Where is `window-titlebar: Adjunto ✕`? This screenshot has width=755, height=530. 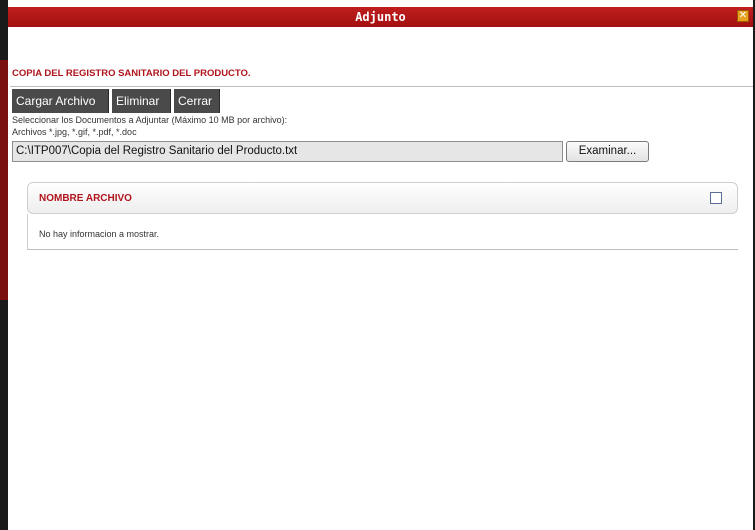
window-titlebar: Adjunto ✕ is located at coordinates (380, 17).